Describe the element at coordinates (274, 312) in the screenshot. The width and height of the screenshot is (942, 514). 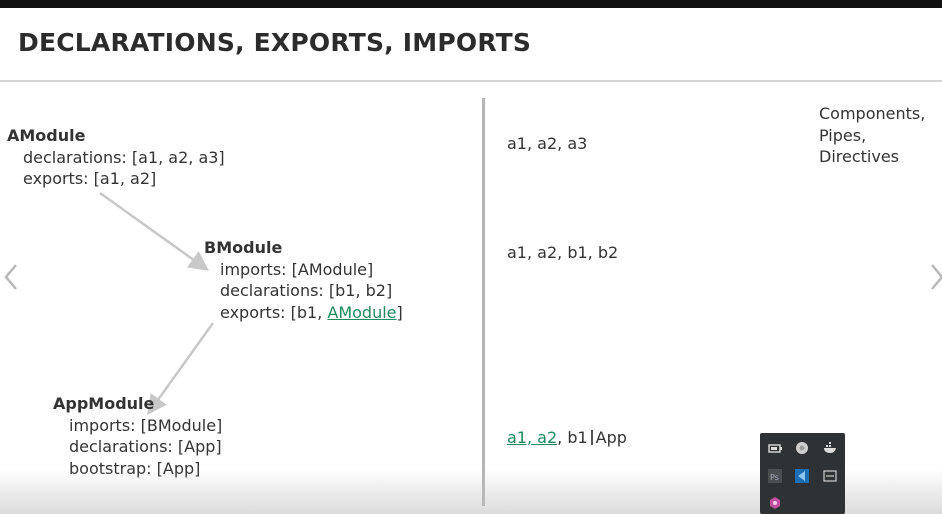
I see `b-module-exports-prefix: exports: [b1,` at that location.